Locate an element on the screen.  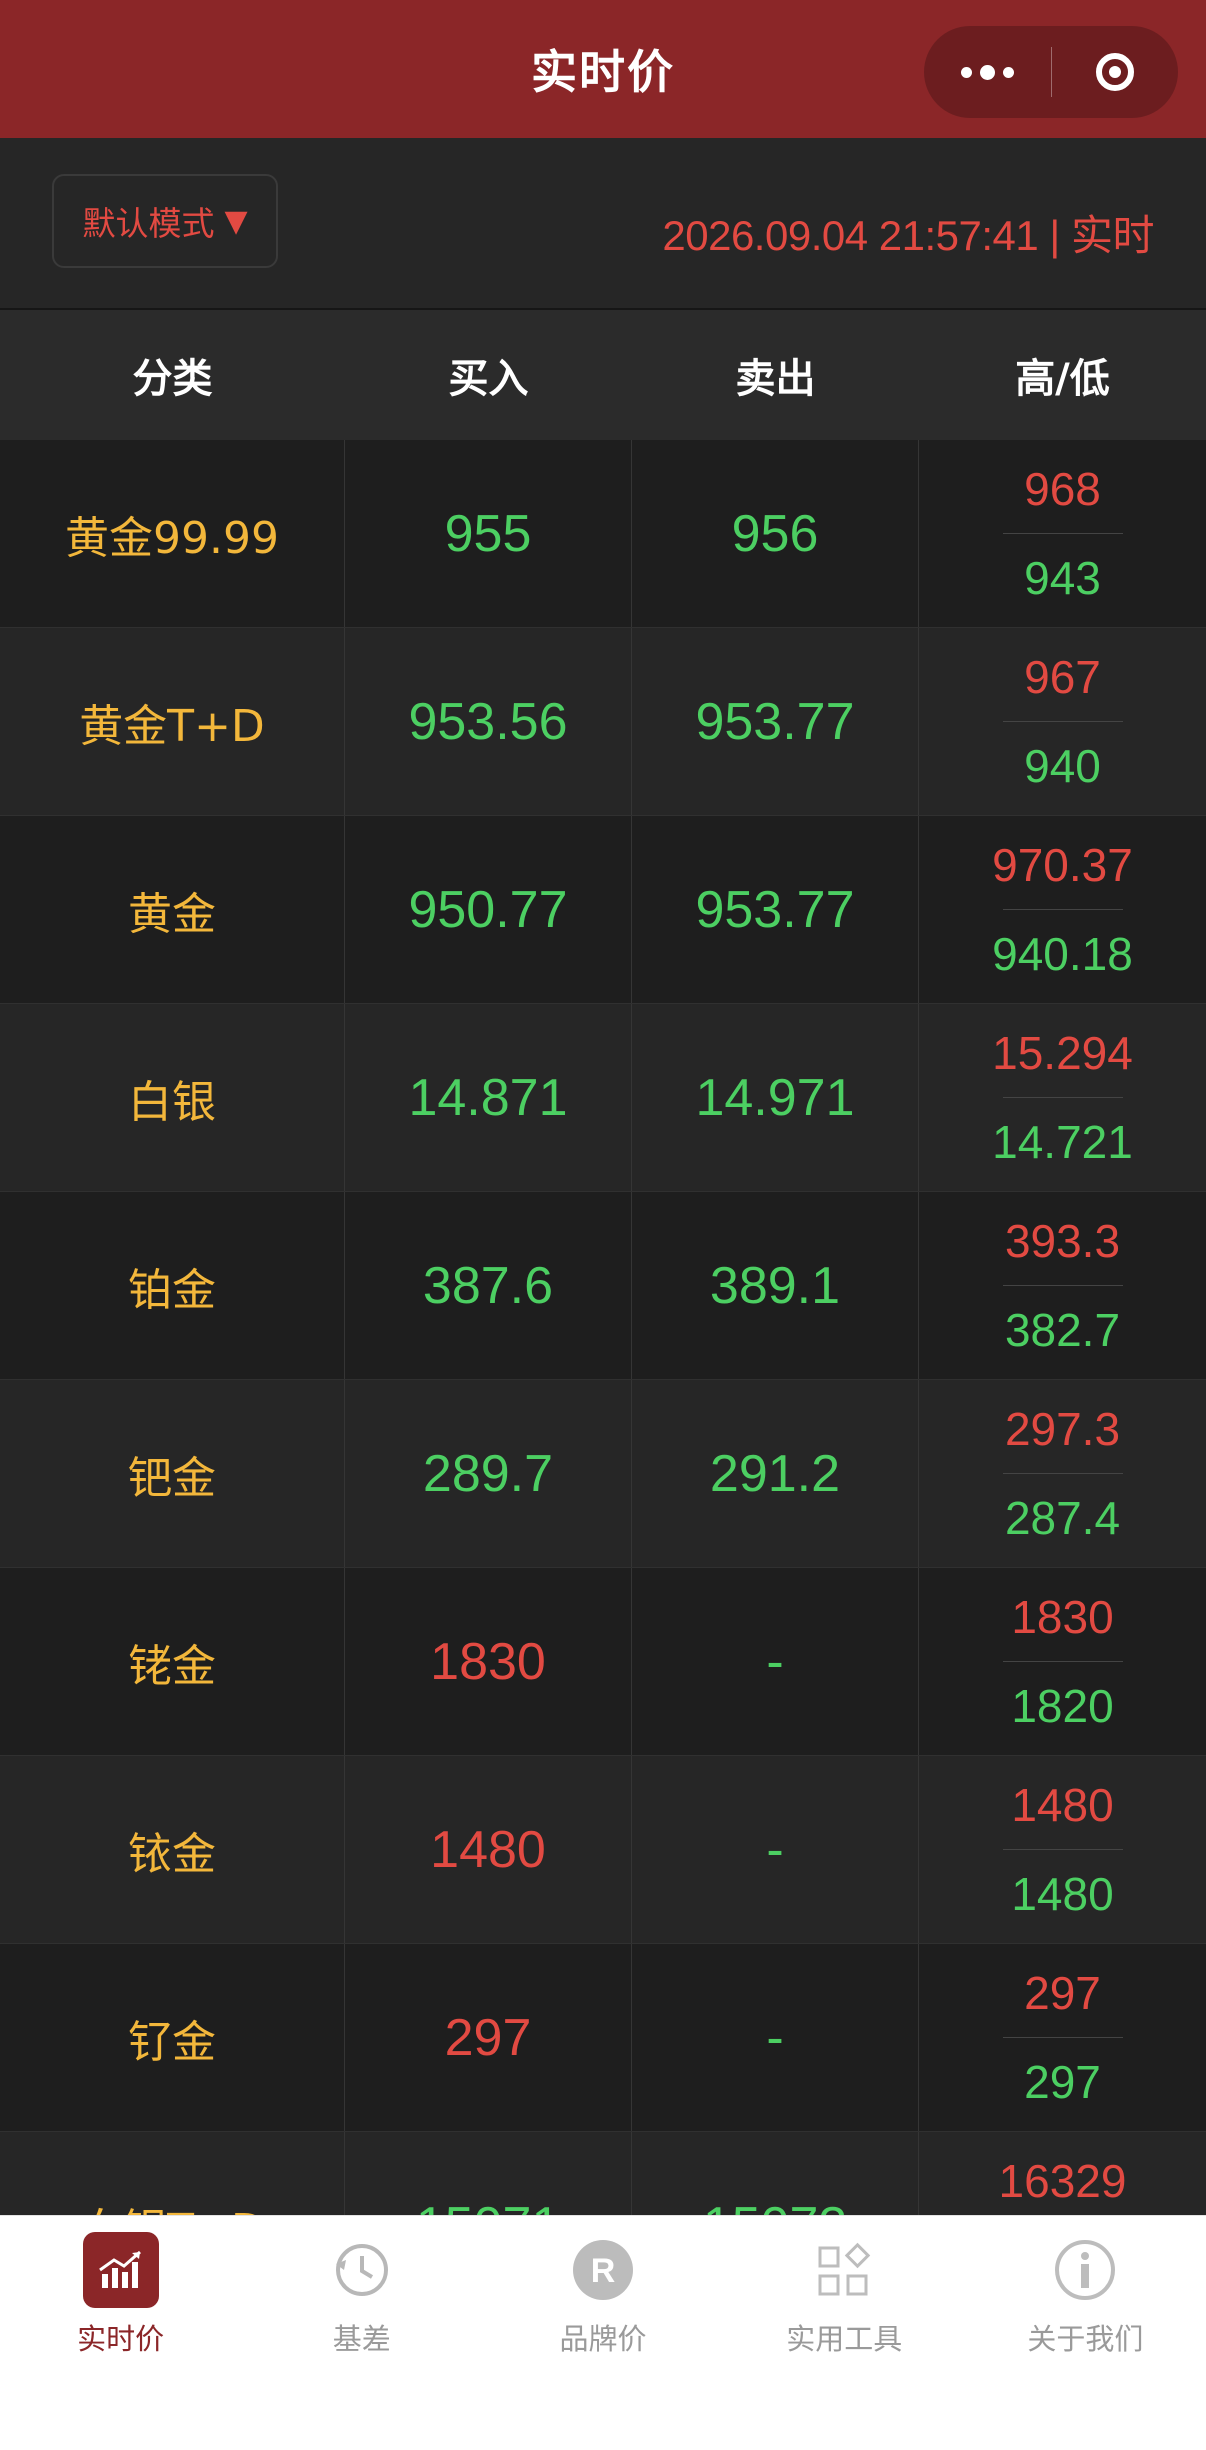
high-price: 393.3 is located at coordinates (1062, 1241).